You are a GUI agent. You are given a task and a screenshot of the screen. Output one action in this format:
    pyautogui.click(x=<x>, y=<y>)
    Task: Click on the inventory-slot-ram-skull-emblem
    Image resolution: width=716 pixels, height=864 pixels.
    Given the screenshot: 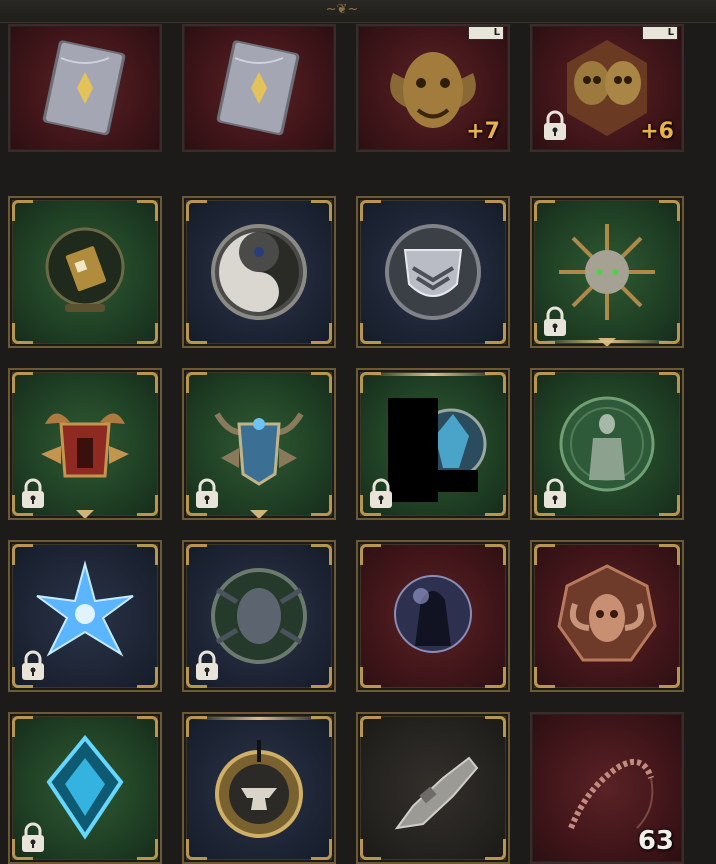 What is the action you would take?
    pyautogui.click(x=607, y=616)
    